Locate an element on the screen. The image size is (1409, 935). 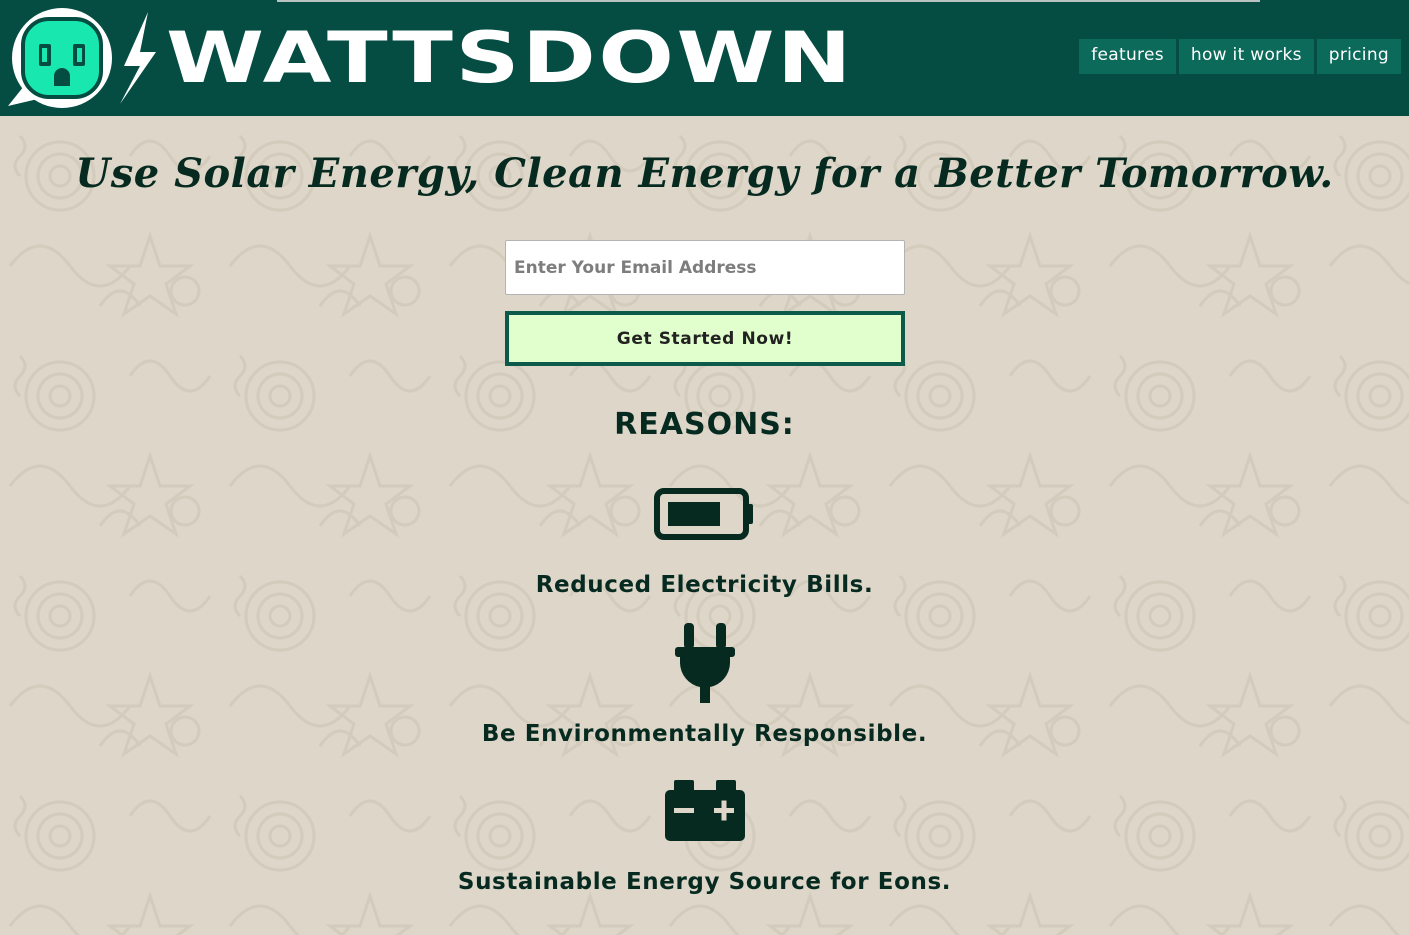
nav-link-features: features is located at coordinates (1127, 56).